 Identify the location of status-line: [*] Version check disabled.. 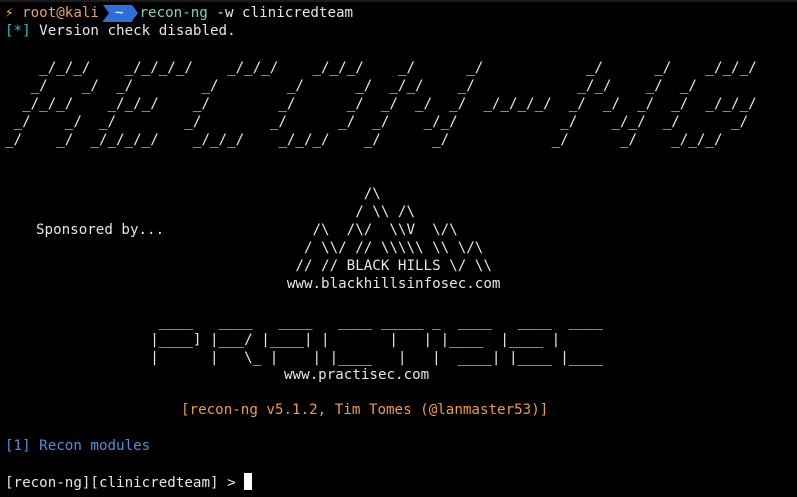
(120, 31).